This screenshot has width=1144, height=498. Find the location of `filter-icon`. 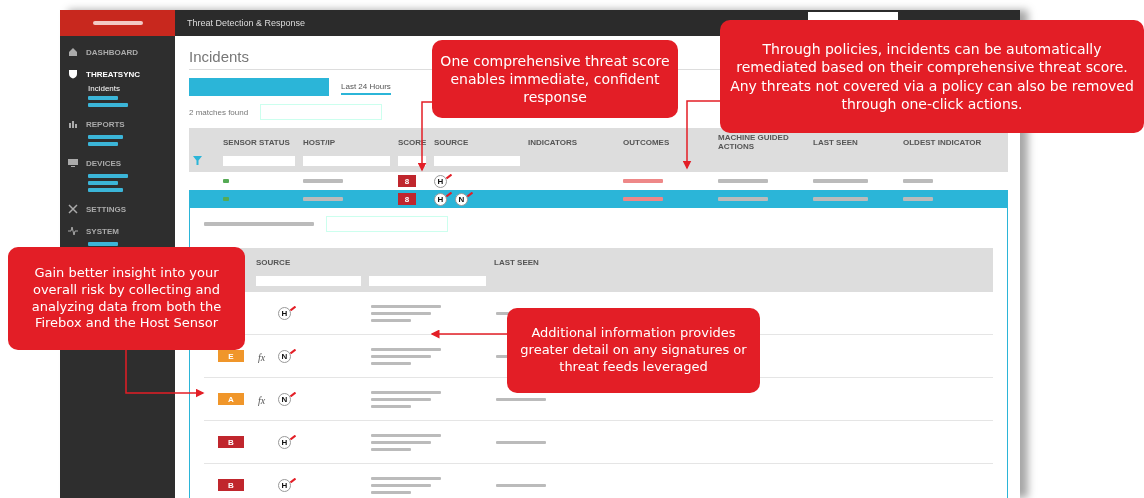

filter-icon is located at coordinates (197, 160).